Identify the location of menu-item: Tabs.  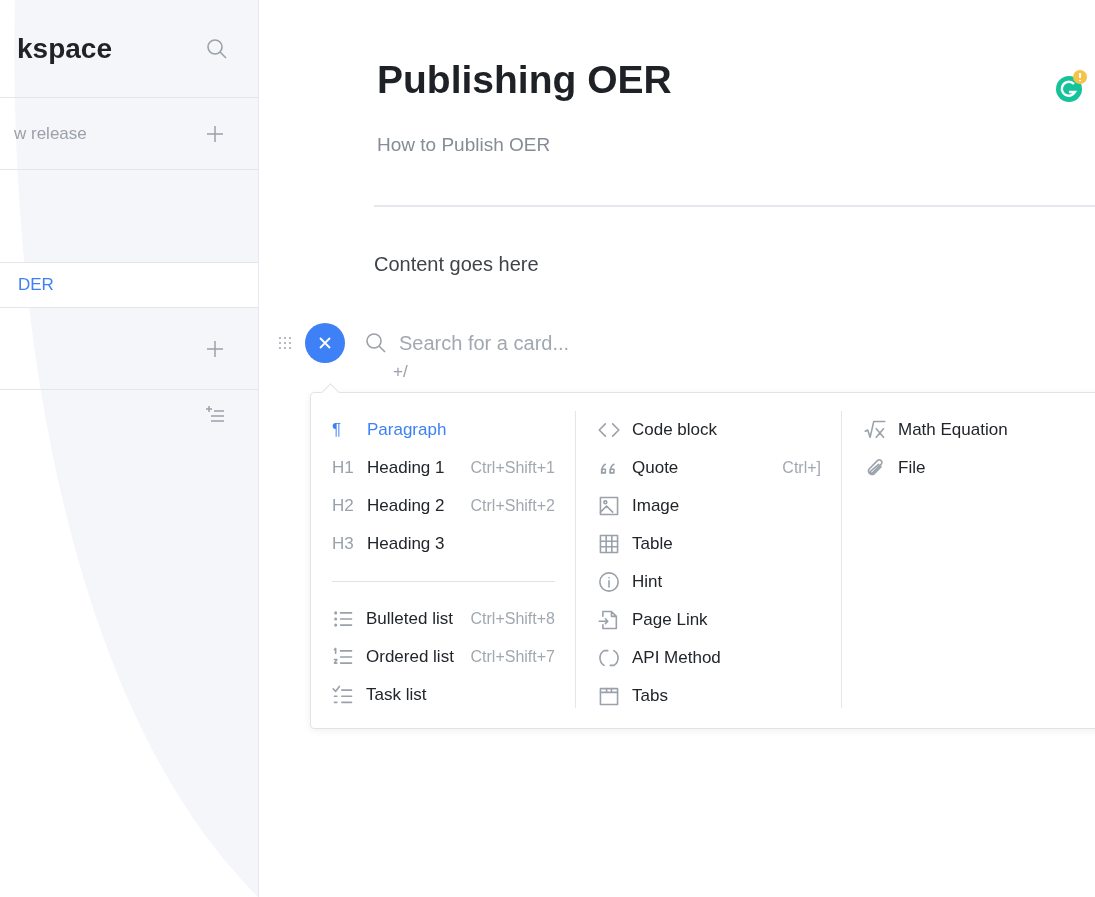
(709, 696).